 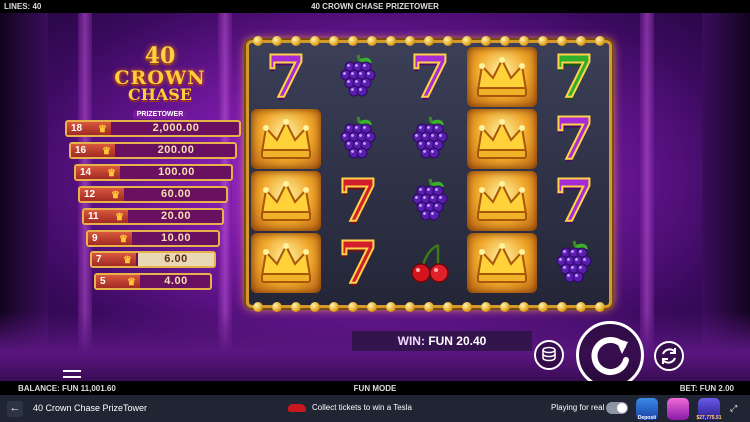 What do you see at coordinates (457, 341) in the screenshot?
I see `win-value: FUN 20.40` at bounding box center [457, 341].